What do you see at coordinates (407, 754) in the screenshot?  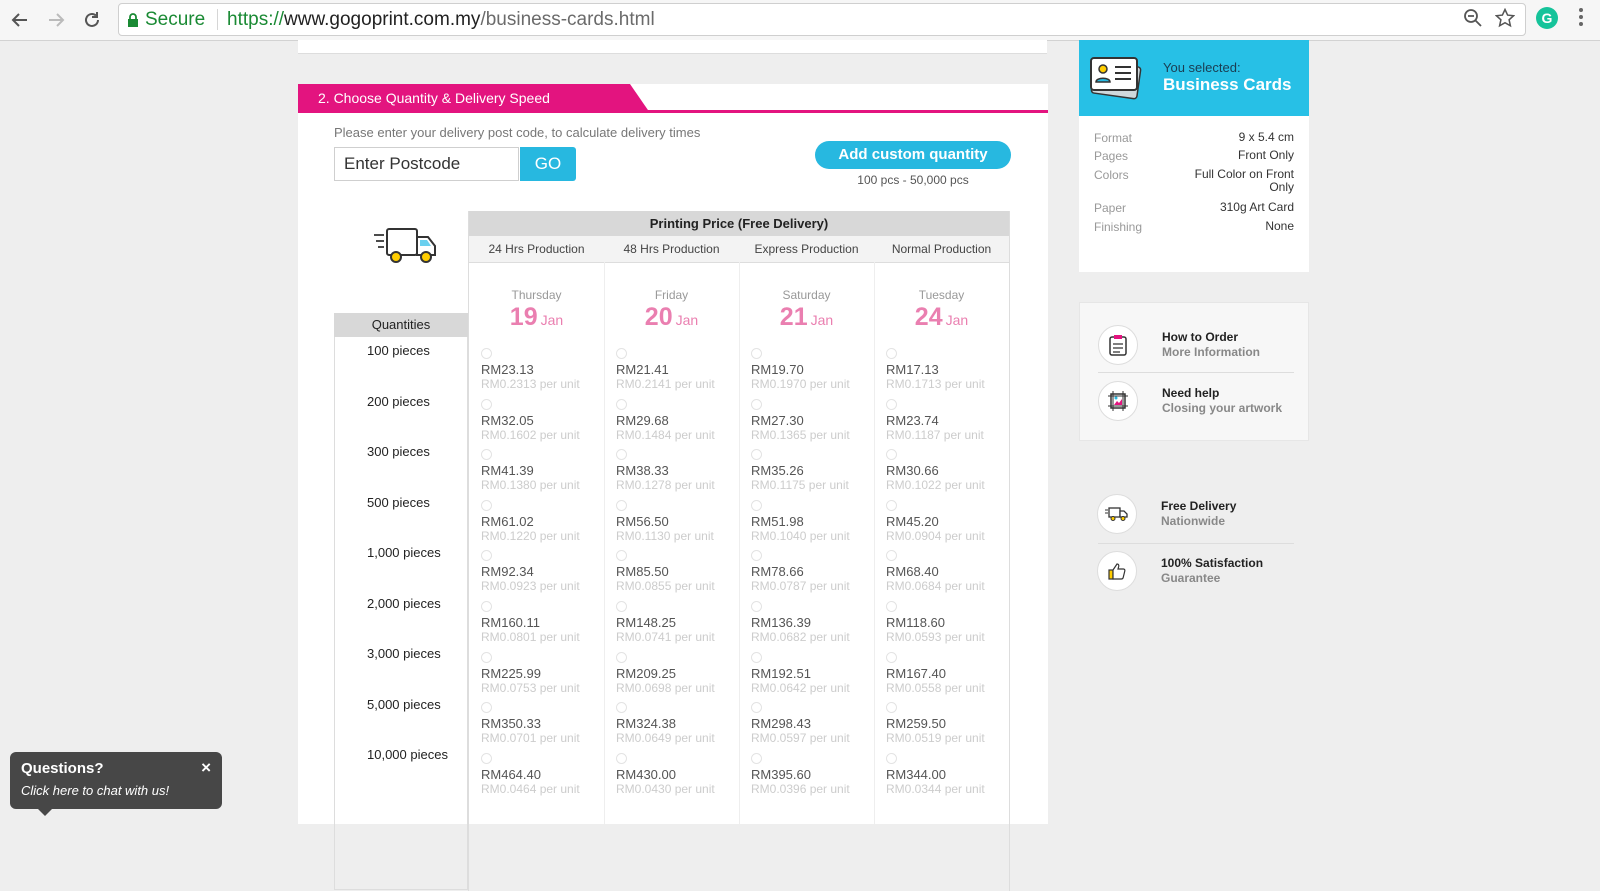 I see `quantity-item: 10,000 pieces` at bounding box center [407, 754].